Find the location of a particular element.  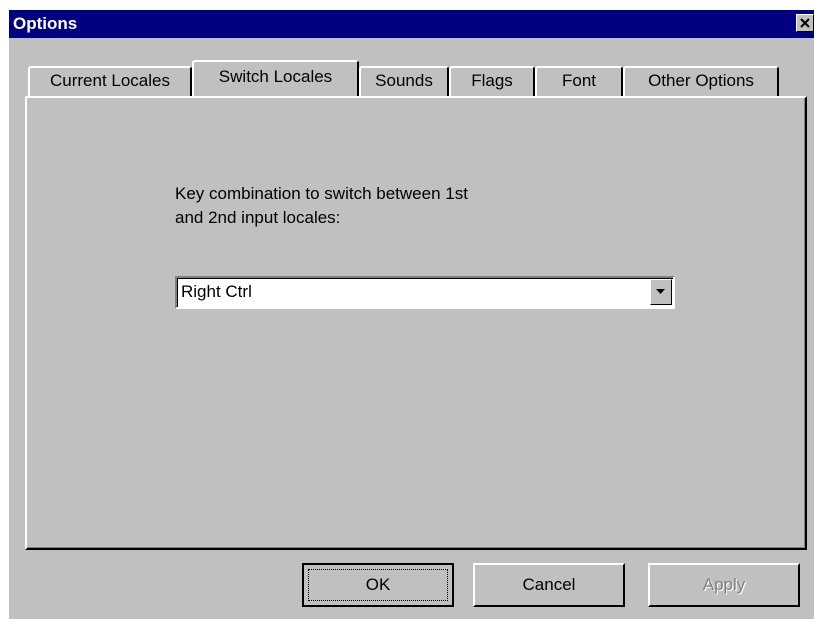

tab-label: Other Options is located at coordinates (701, 80).